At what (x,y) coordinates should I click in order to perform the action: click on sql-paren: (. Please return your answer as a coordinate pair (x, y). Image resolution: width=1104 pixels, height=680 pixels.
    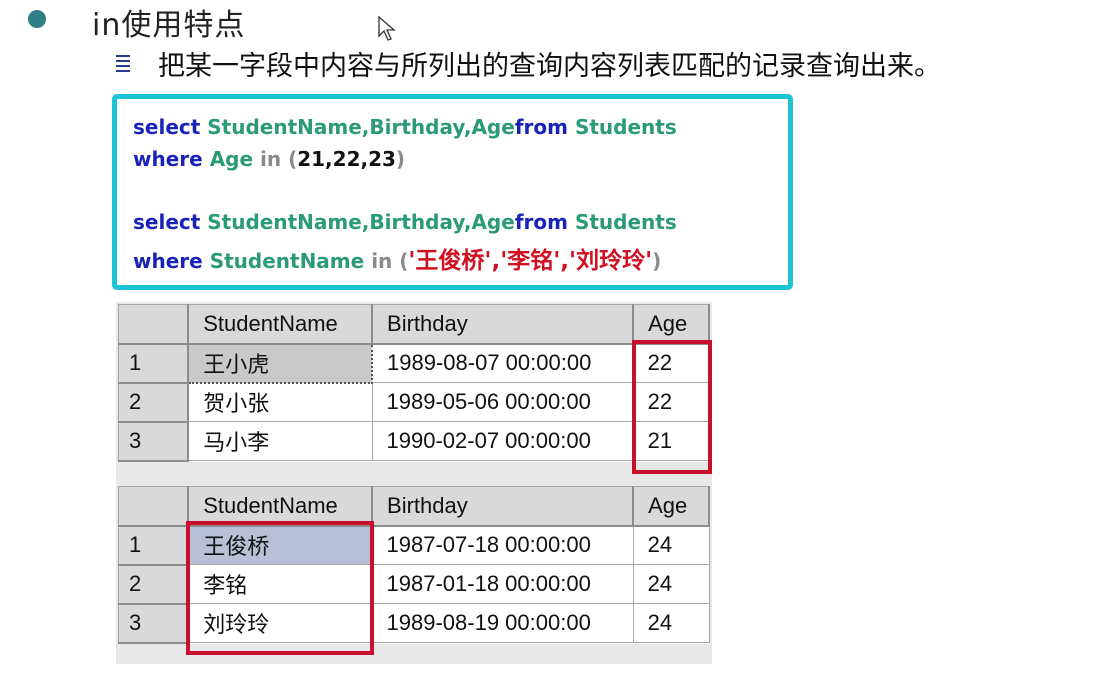
    Looking at the image, I should click on (293, 159).